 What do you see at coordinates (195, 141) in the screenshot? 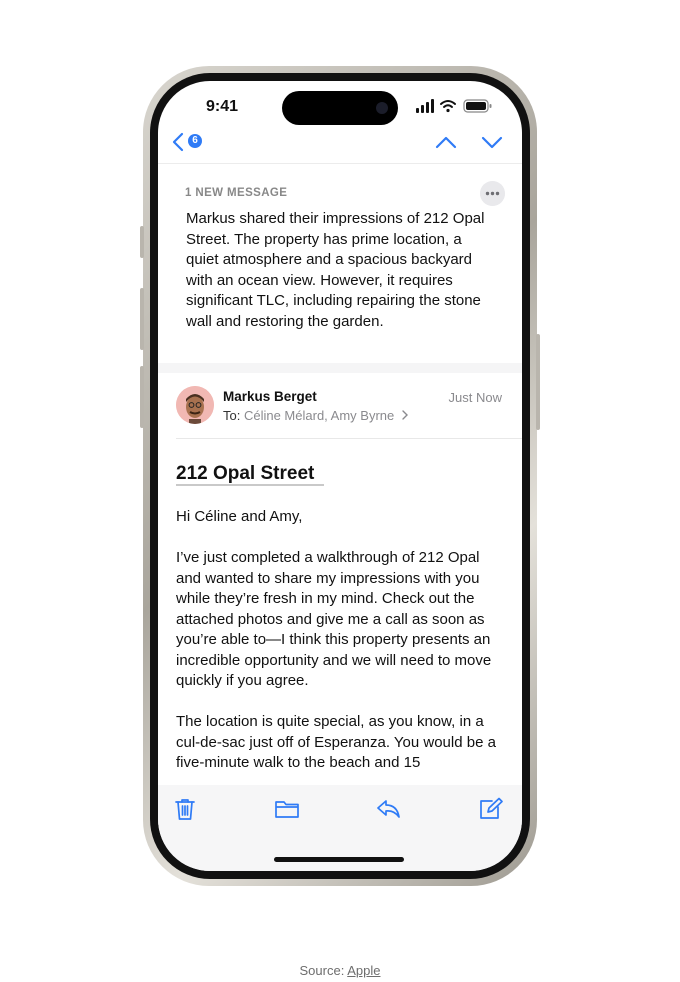
I see `unread-count-badge: 6` at bounding box center [195, 141].